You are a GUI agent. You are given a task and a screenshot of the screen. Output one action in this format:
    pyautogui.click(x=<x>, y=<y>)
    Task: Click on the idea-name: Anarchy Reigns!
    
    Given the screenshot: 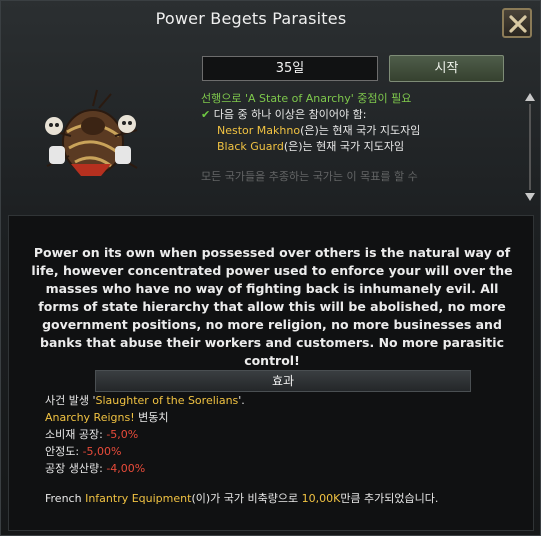 What is the action you would take?
    pyautogui.click(x=90, y=417)
    